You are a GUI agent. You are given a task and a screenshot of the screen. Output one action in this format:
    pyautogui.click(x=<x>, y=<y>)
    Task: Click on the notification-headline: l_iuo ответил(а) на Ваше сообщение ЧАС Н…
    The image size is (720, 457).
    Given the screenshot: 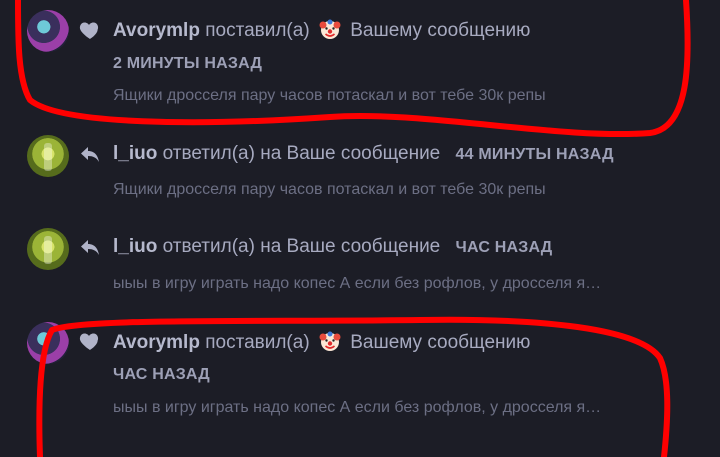 What is the action you would take?
    pyautogui.click(x=332, y=247)
    